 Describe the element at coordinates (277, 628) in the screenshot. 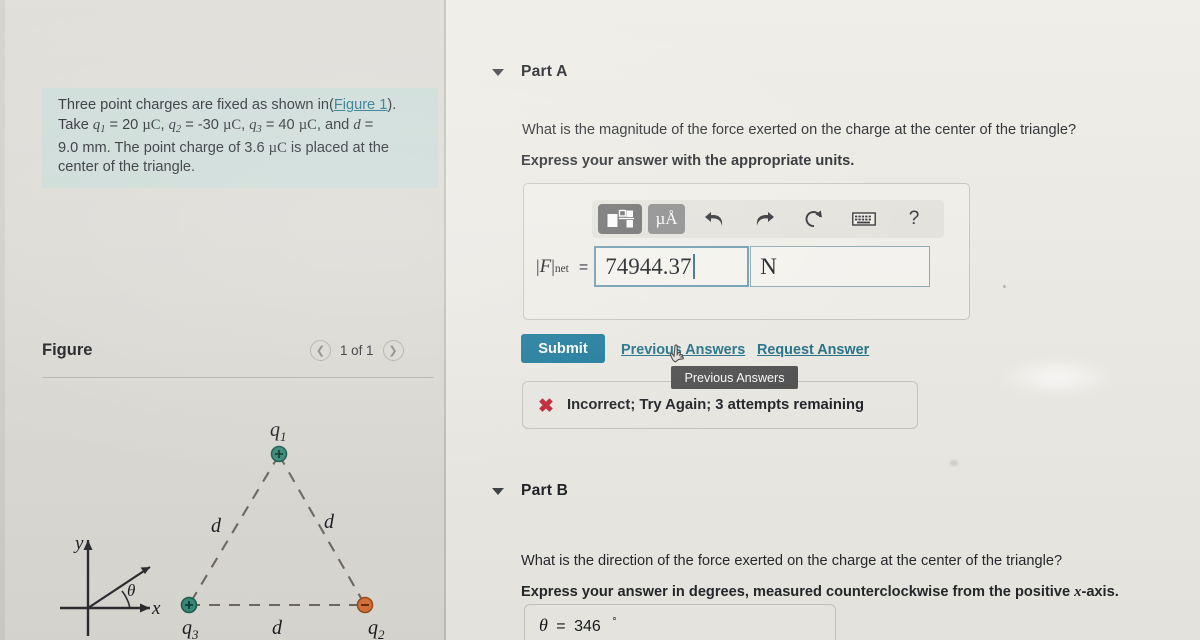

I see `figure-label-side-bottom: d` at that location.